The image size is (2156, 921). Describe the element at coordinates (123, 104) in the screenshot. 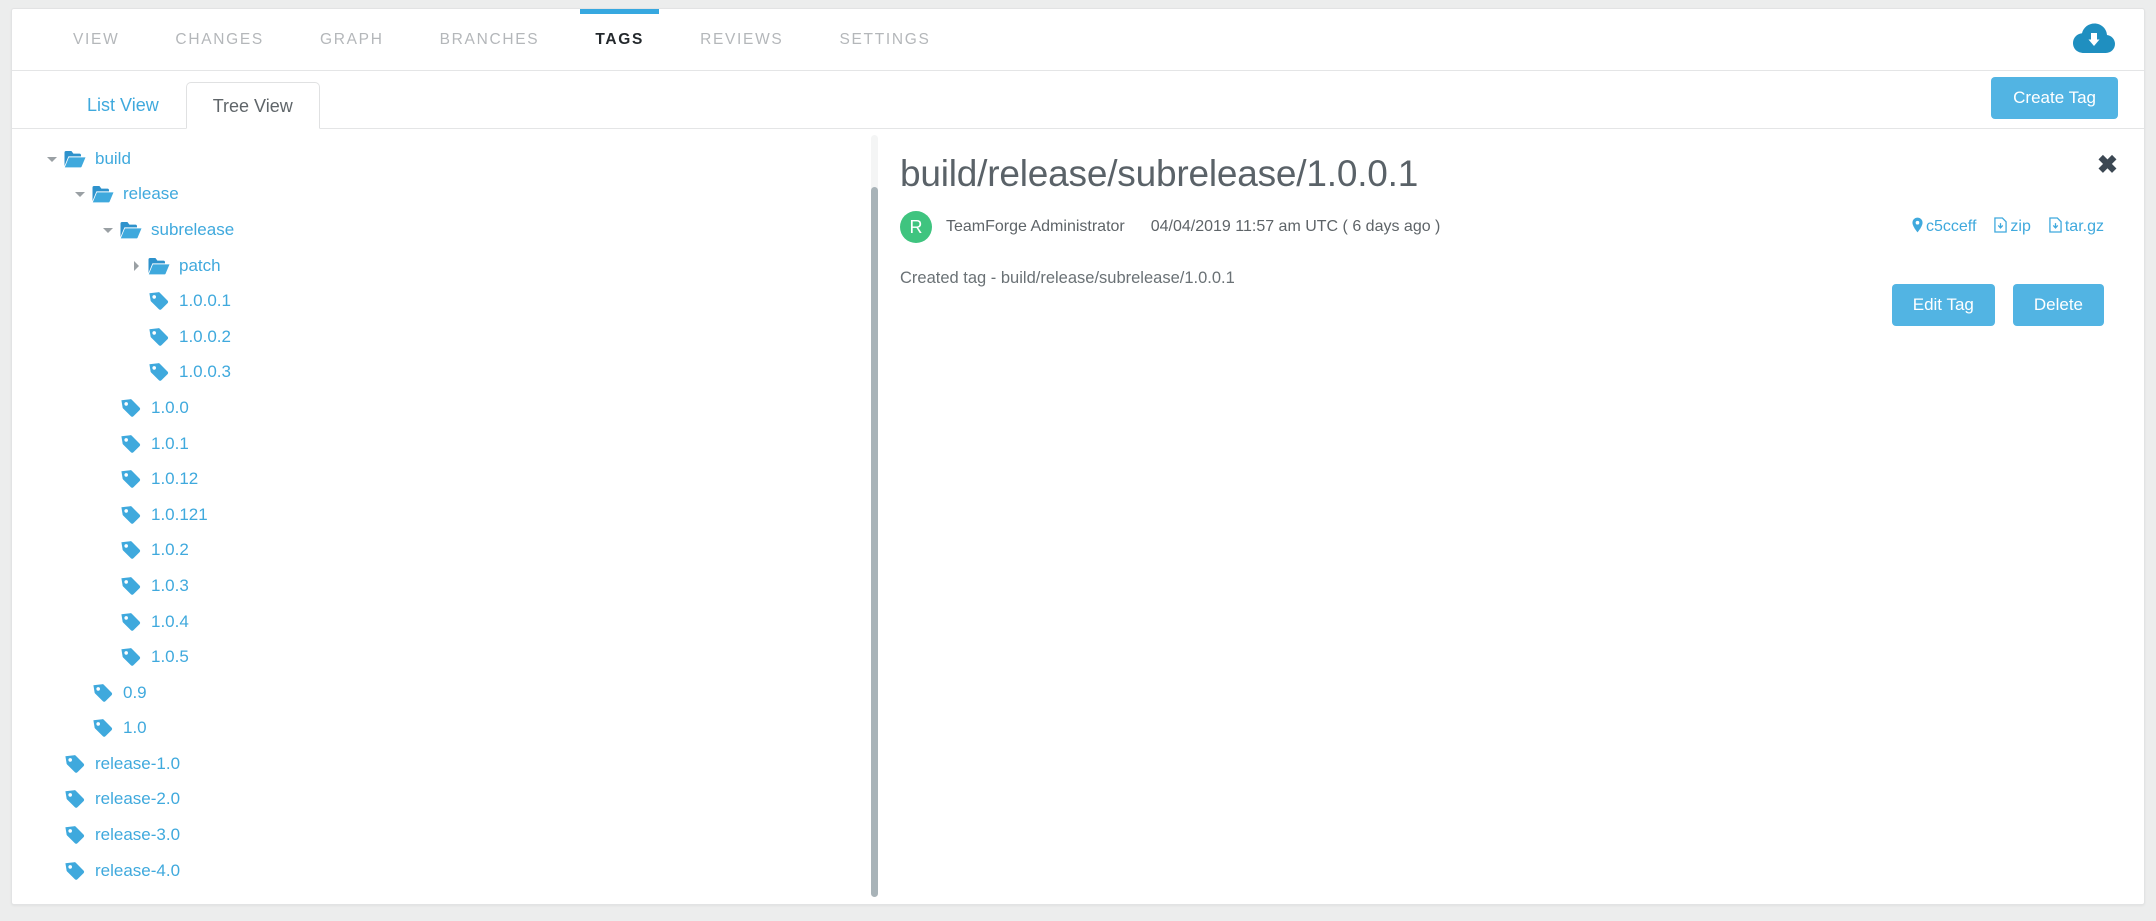

I see `view-tab-list-view: List View` at that location.